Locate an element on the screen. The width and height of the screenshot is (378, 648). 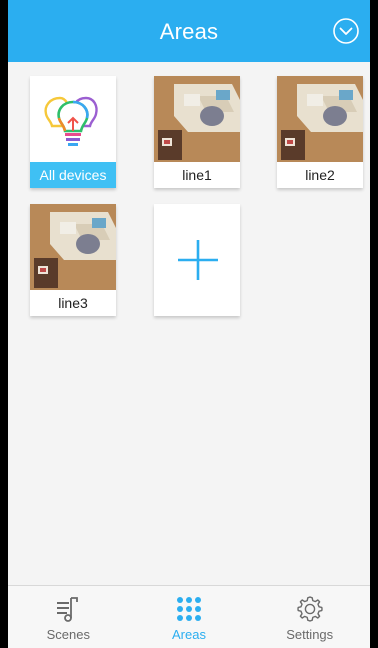
area-tile-line1: line1 is located at coordinates (197, 132).